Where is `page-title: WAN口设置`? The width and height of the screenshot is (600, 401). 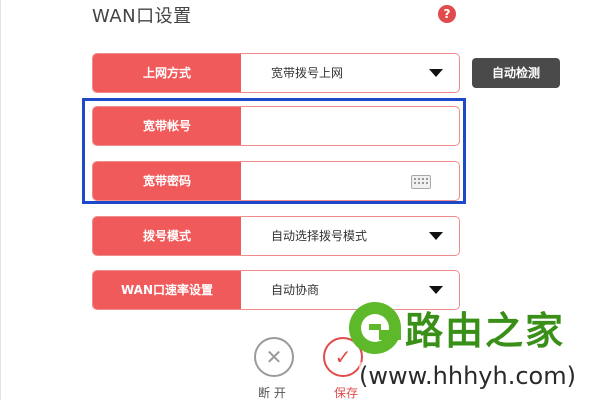 page-title: WAN口设置 is located at coordinates (142, 16).